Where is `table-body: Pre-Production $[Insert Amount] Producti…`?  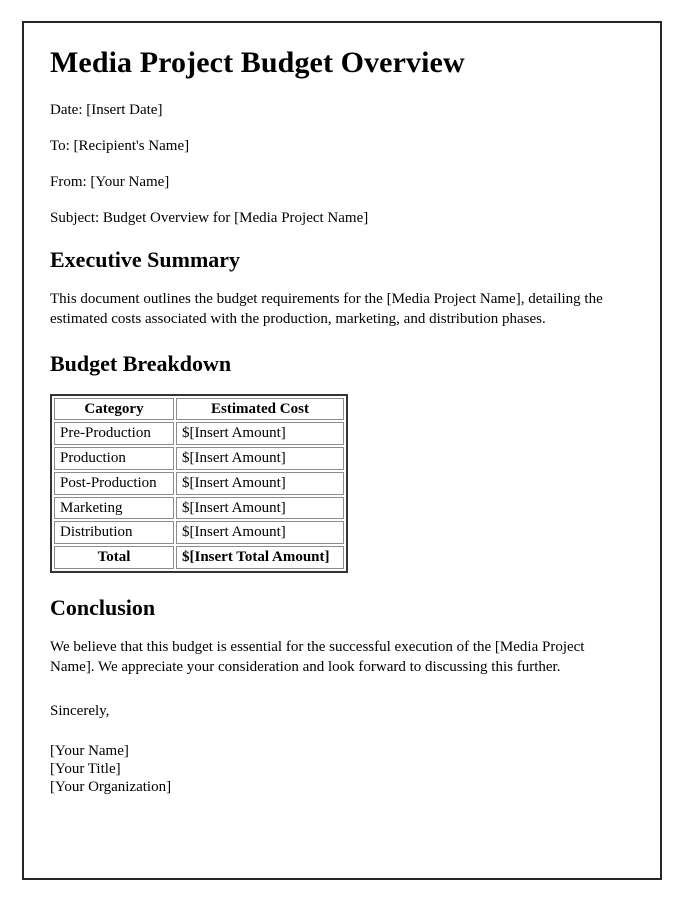
table-body: Pre-Production $[Insert Amount] Producti… is located at coordinates (199, 495).